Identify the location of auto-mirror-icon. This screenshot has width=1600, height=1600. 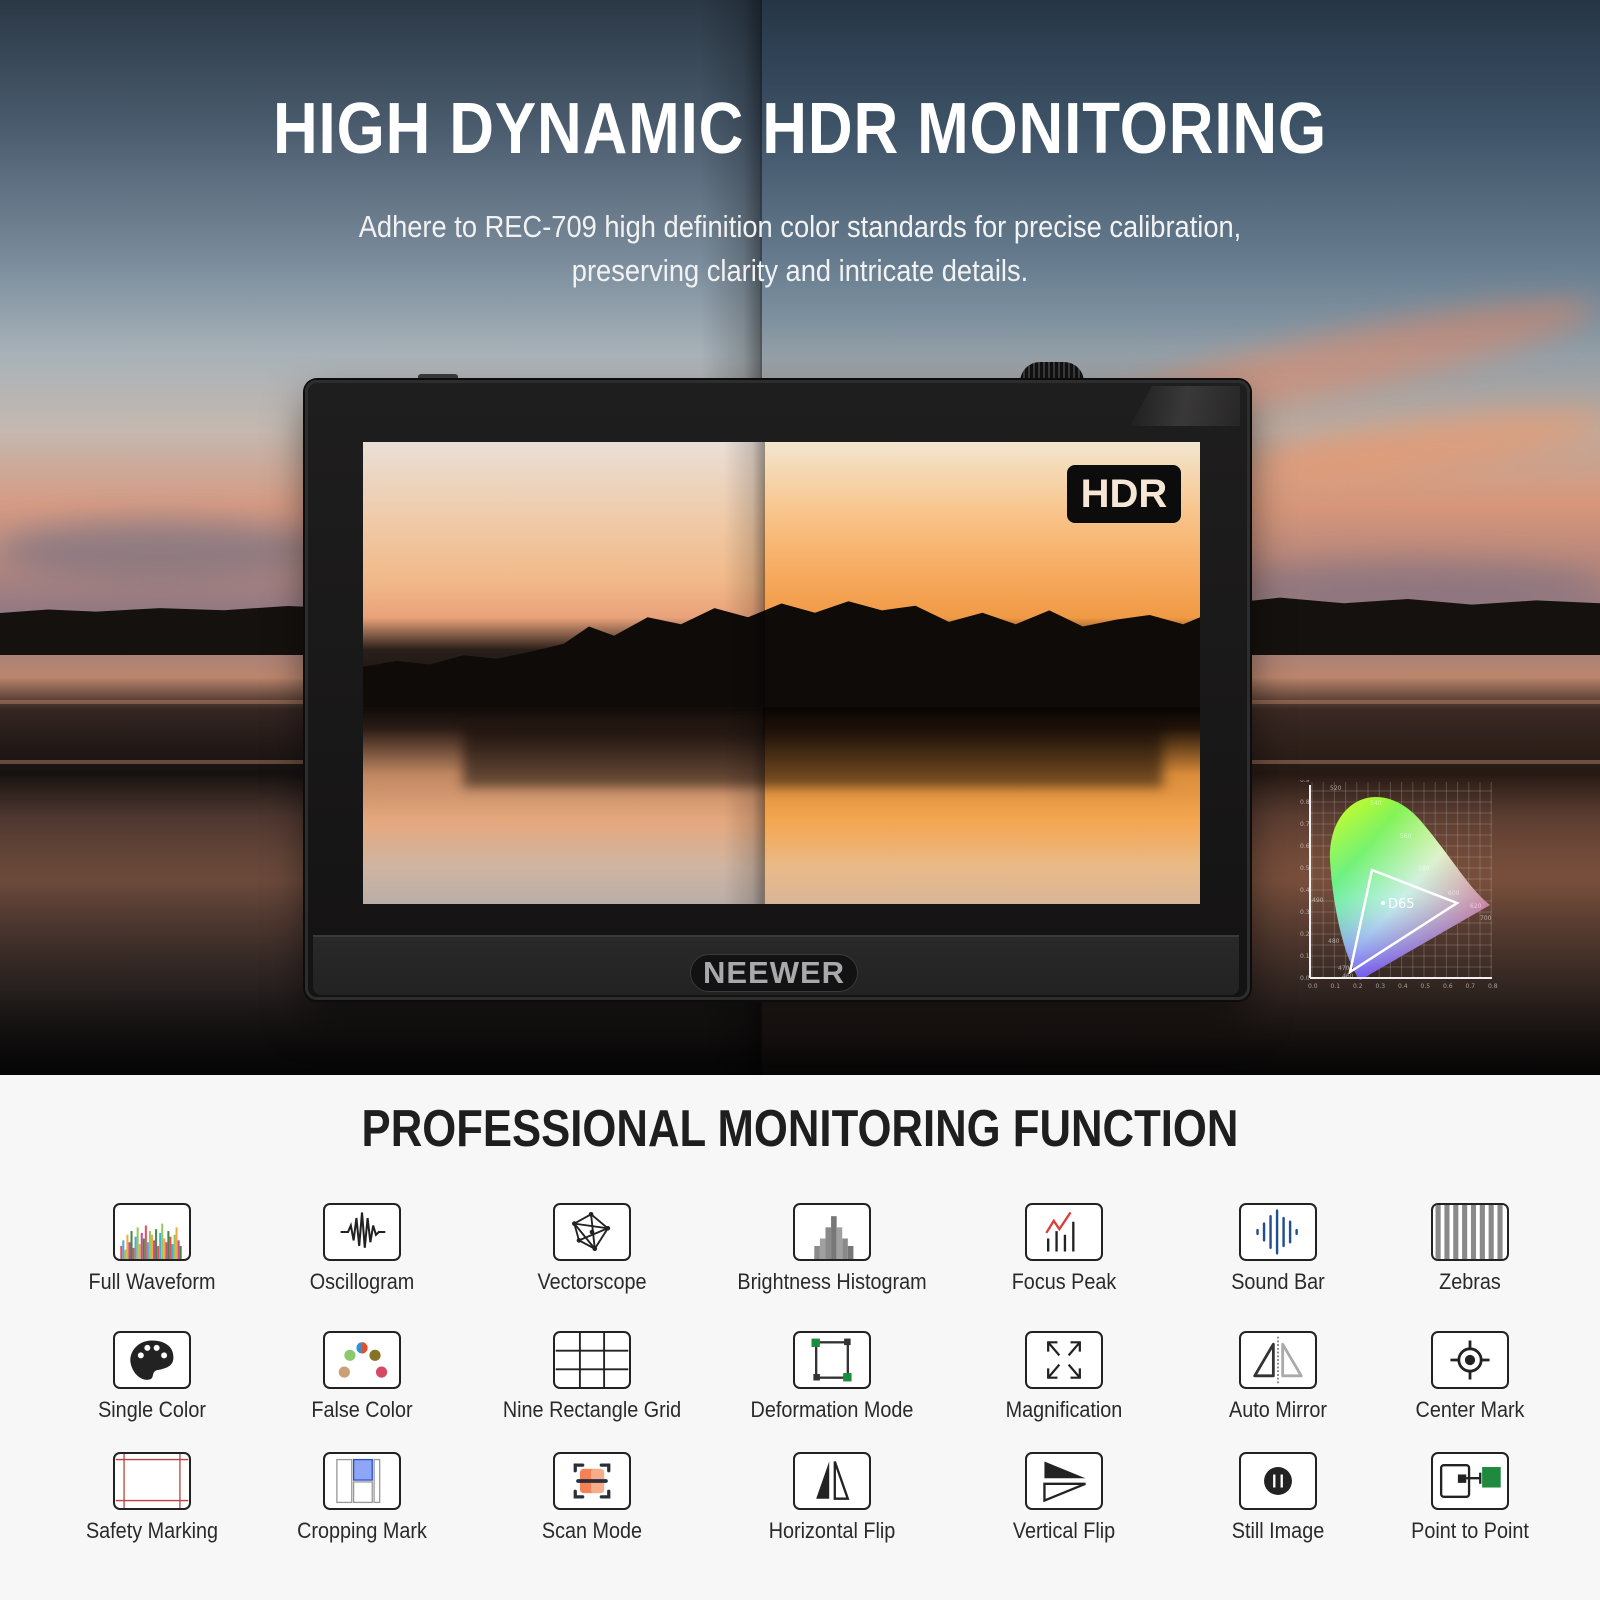
(1278, 1360).